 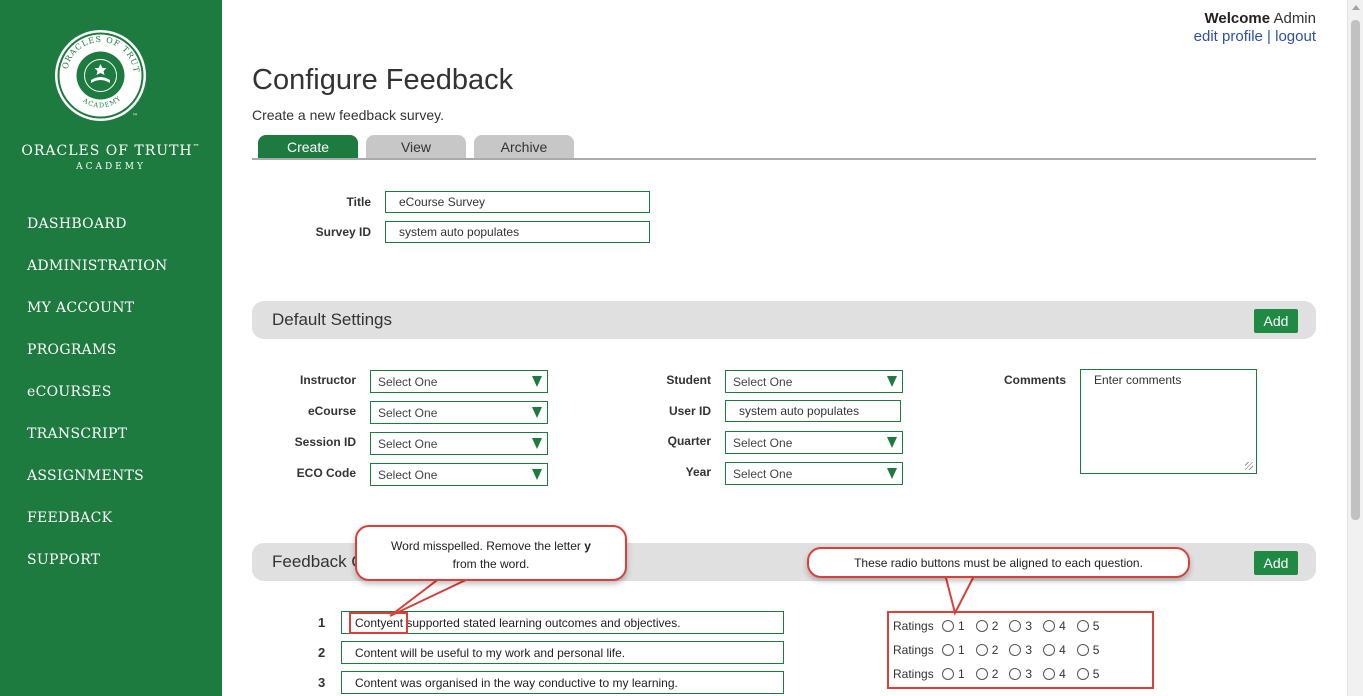 What do you see at coordinates (318, 561) in the screenshot?
I see `feedback-questions-heading: Feedback Q` at bounding box center [318, 561].